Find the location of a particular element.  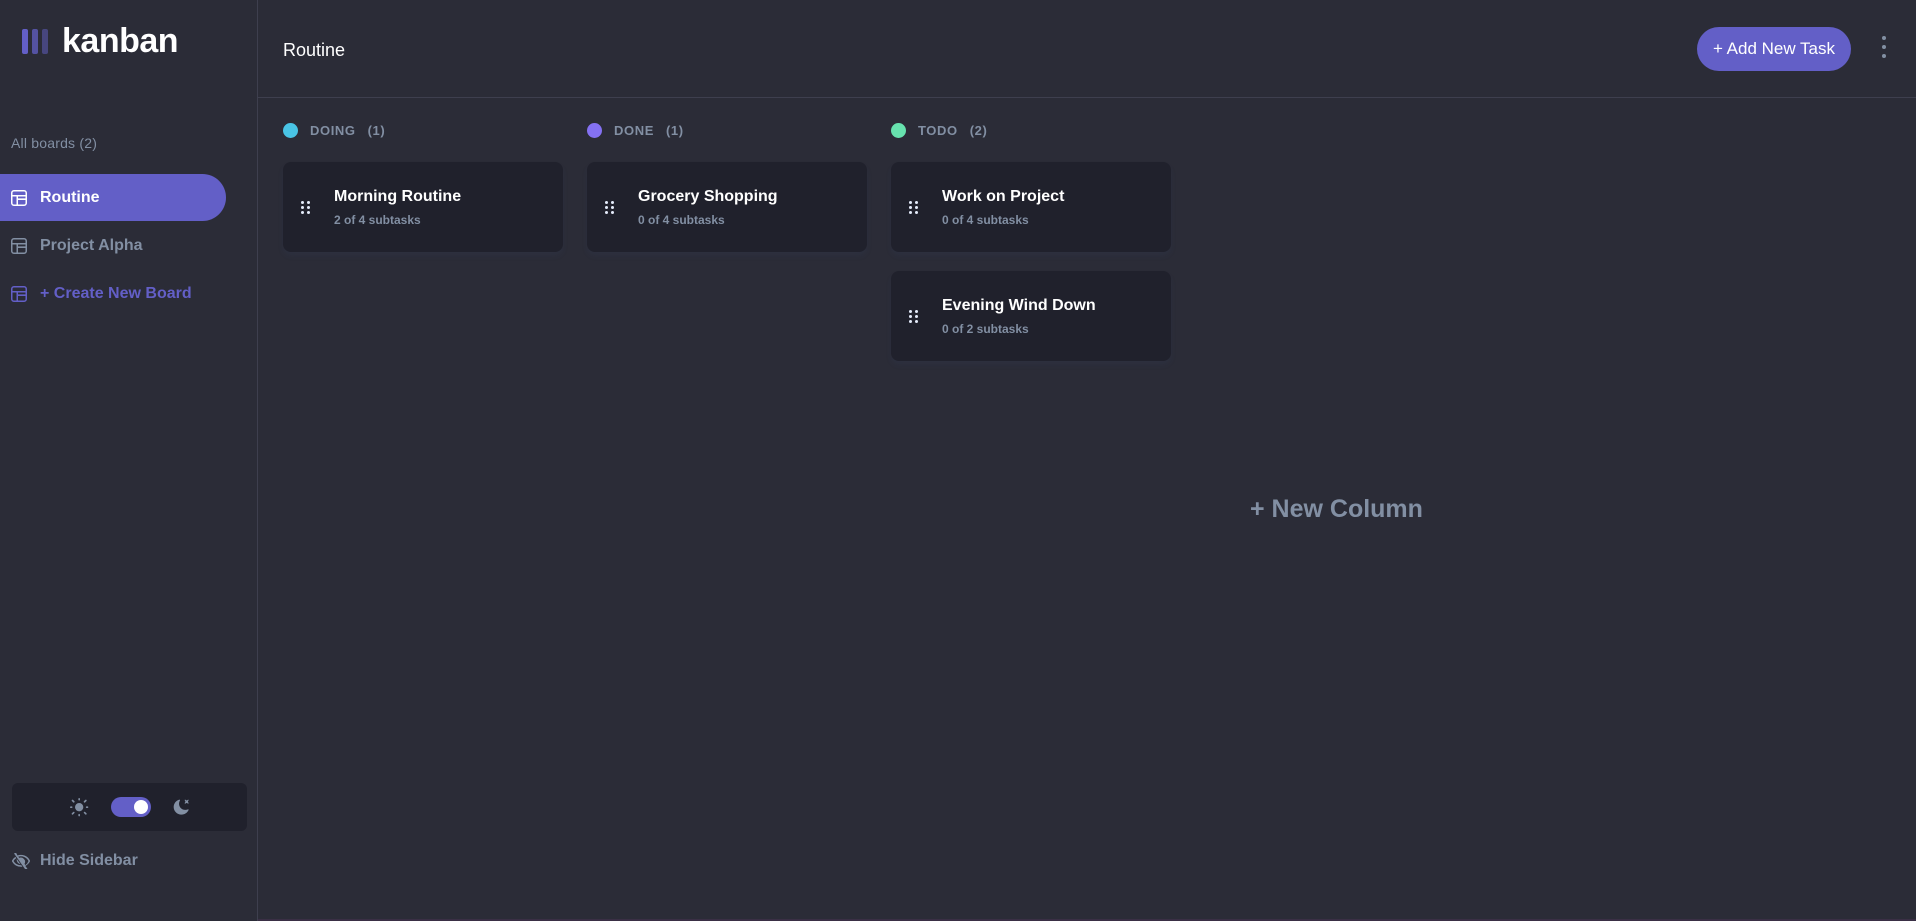

theme-switch is located at coordinates (131, 807).